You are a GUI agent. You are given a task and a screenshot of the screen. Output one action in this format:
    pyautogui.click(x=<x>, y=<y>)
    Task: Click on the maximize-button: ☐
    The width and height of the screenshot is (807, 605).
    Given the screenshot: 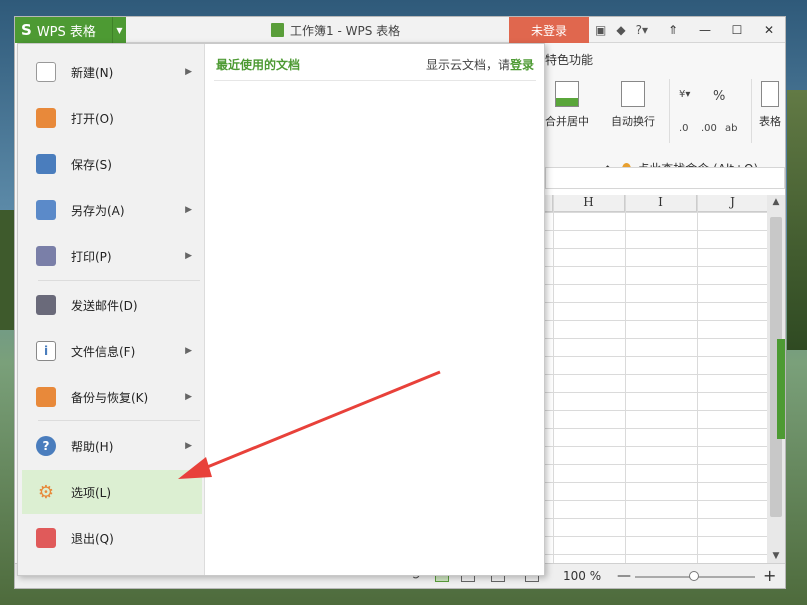 What is the action you would take?
    pyautogui.click(x=737, y=30)
    